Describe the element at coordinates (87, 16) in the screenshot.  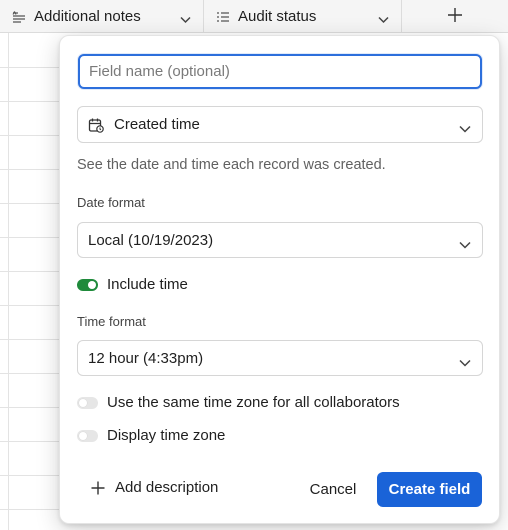
I see `column-header-label: Additional notes` at that location.